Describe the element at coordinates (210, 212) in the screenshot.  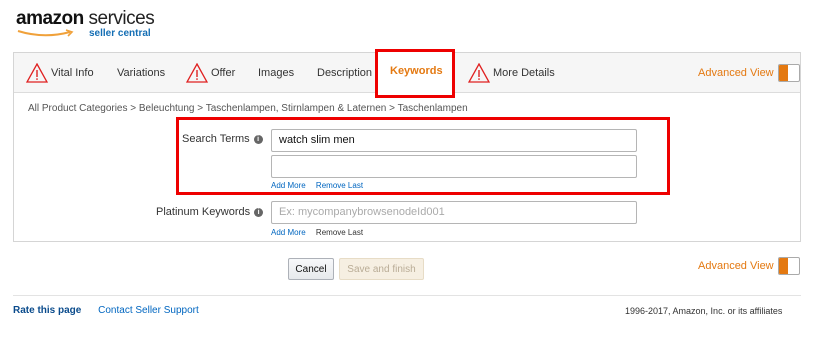
I see `platinum-keywords-label: Platinum Keywords i` at that location.